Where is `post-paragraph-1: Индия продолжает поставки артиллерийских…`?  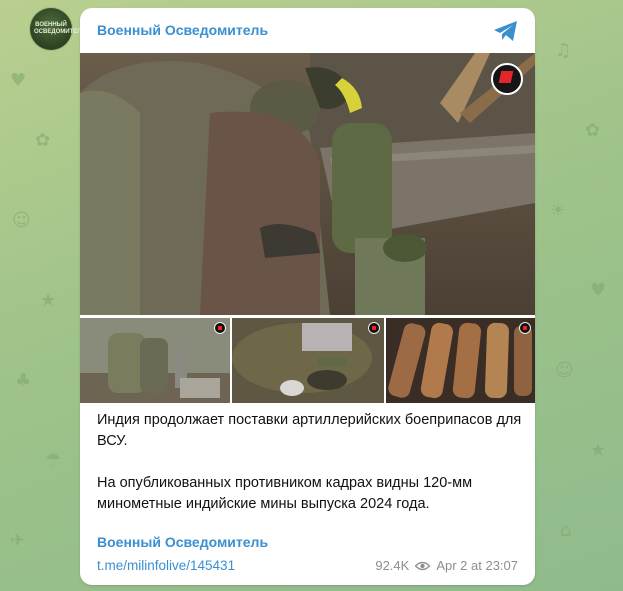
post-paragraph-1: Индия продолжает поставки артиллерийских… is located at coordinates (309, 430).